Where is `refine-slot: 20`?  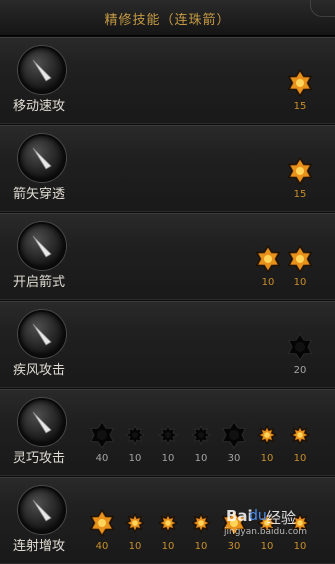 refine-slot: 20 is located at coordinates (300, 356).